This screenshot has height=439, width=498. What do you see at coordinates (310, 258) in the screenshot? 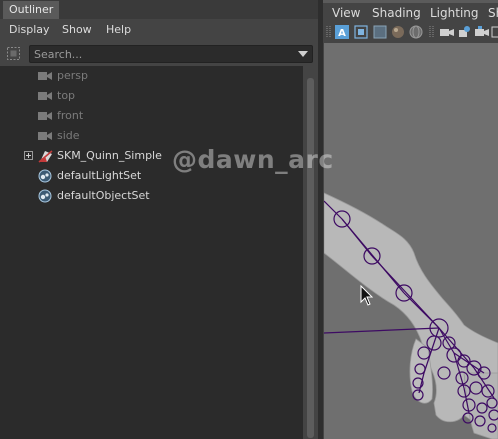
I see `scrollbar-thumb` at bounding box center [310, 258].